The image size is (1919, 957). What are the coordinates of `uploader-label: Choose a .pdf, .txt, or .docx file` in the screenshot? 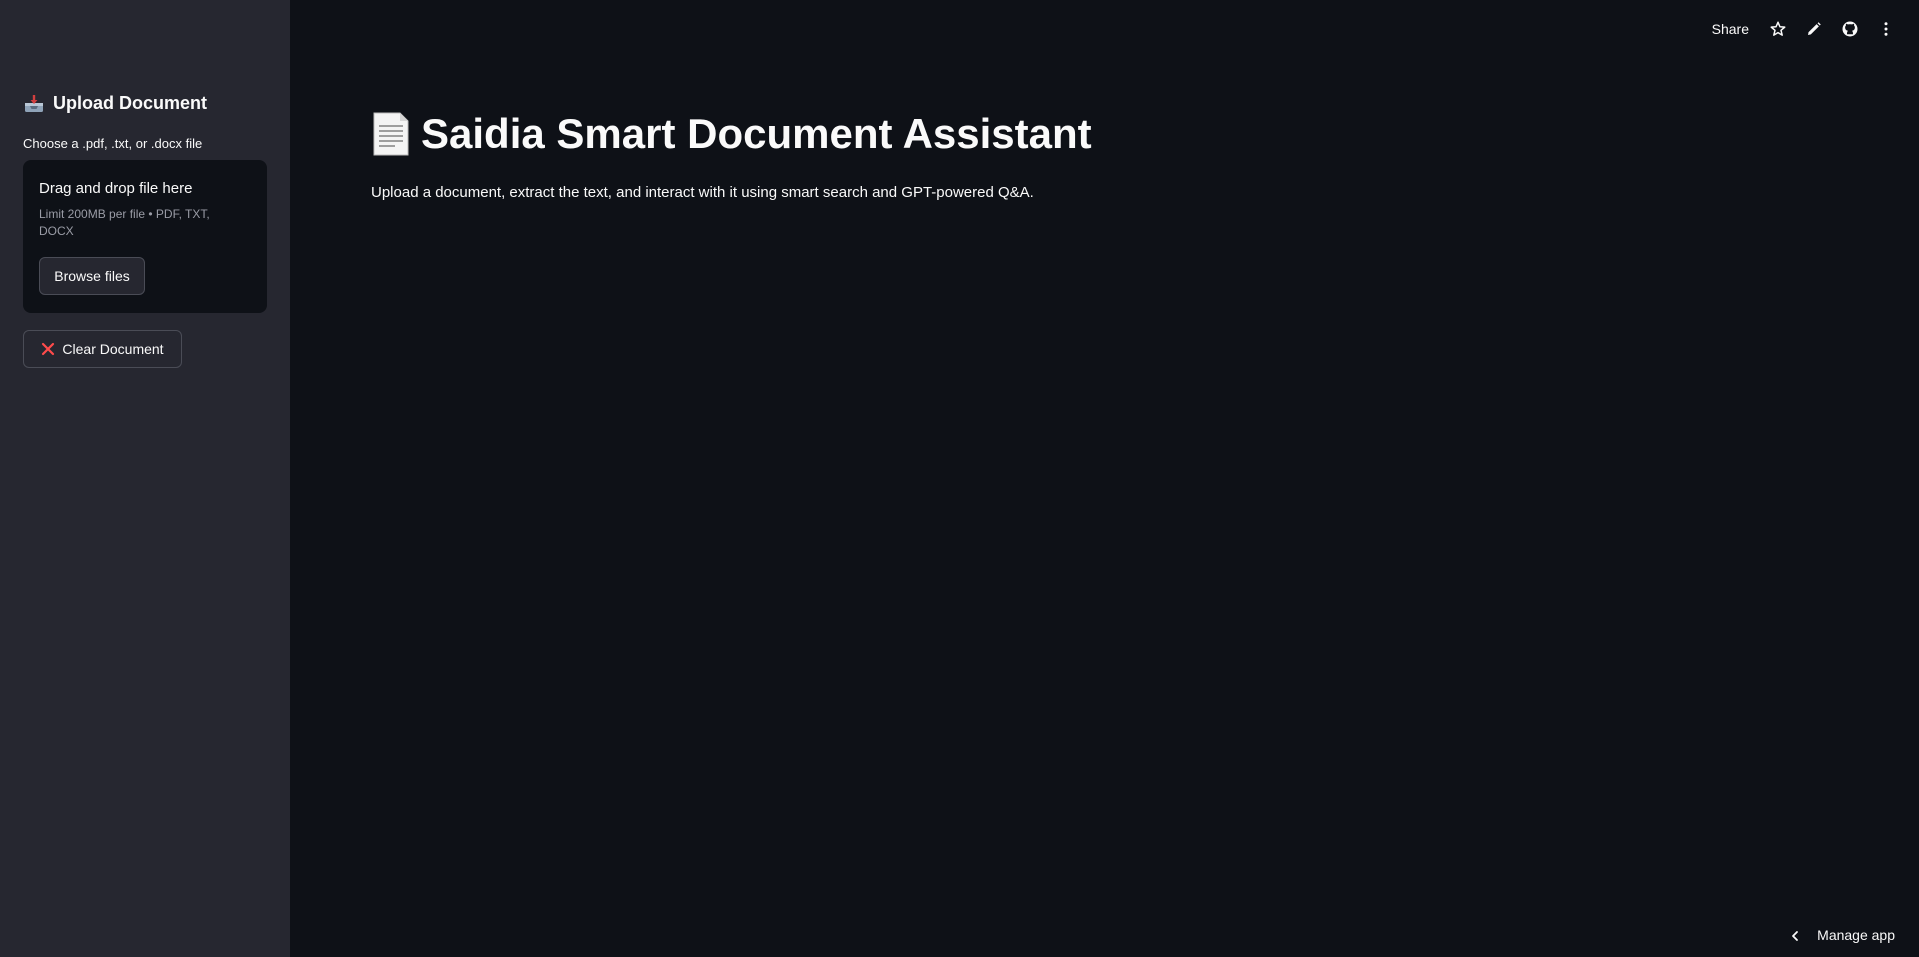 It's located at (113, 143).